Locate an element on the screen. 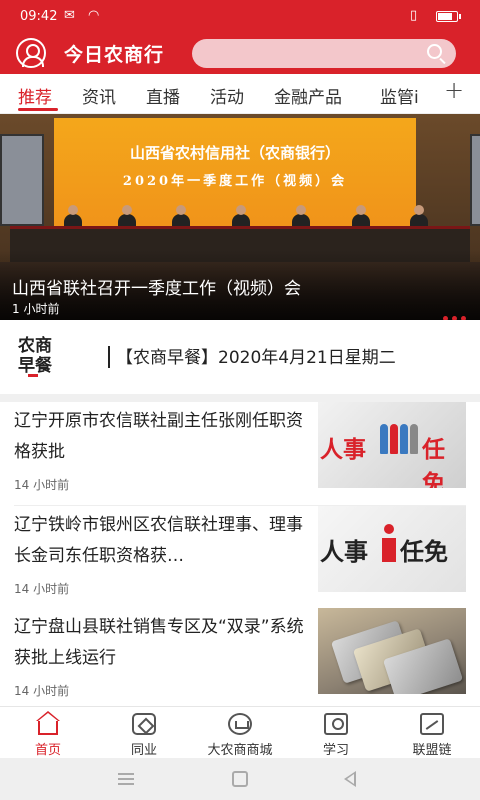  divider is located at coordinates (109, 357).